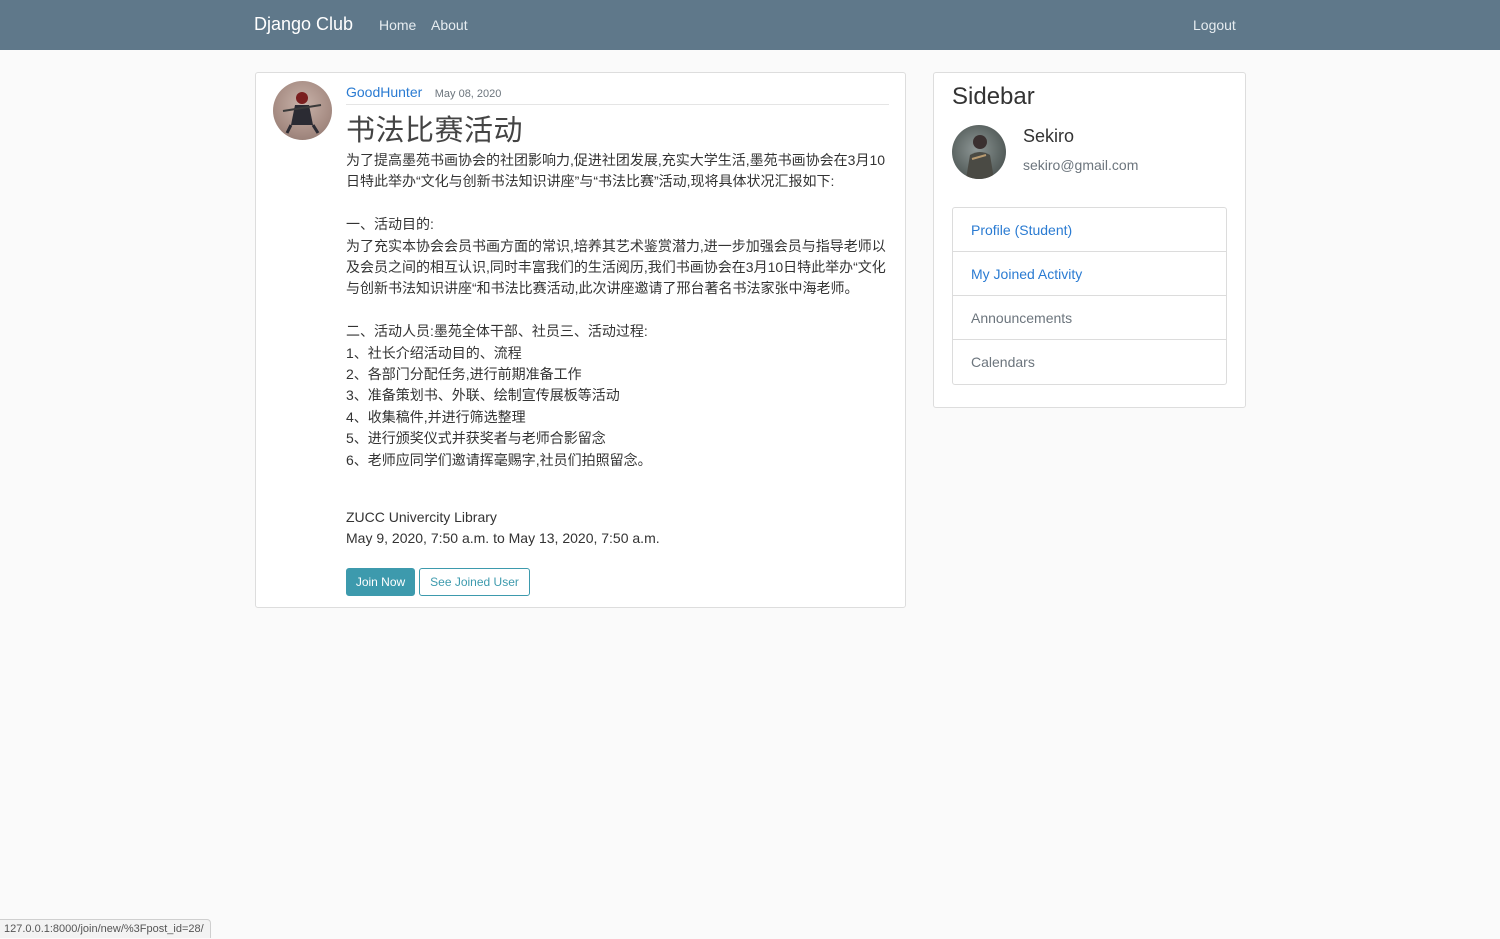  I want to click on post-meta: GoodHunter May 08, 2020, so click(617, 94).